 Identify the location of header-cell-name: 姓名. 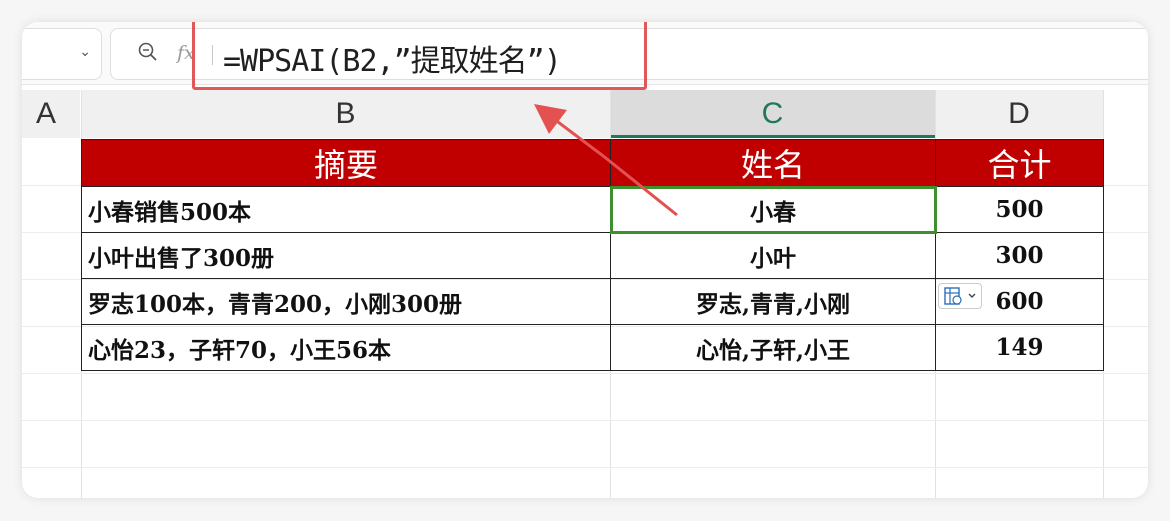
(773, 163).